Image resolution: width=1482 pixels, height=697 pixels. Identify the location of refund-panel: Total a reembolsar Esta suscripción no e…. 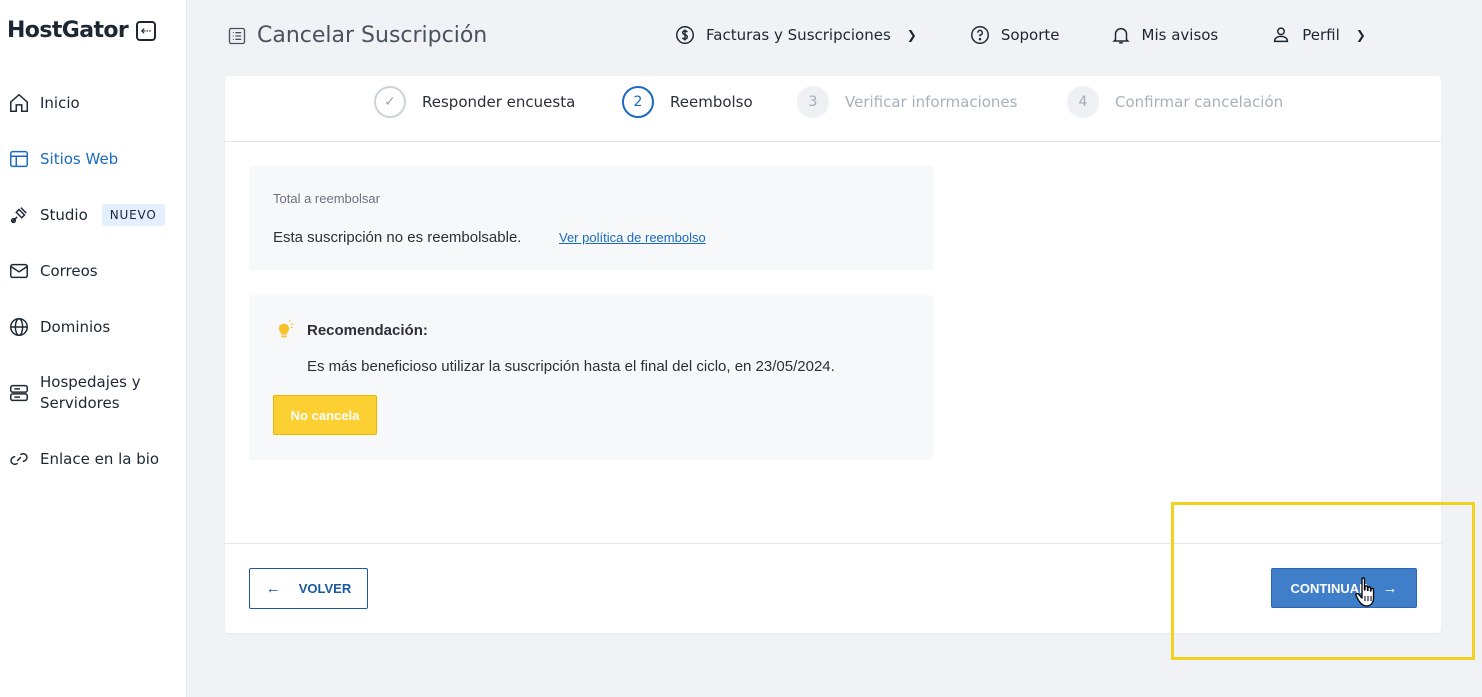
(591, 218).